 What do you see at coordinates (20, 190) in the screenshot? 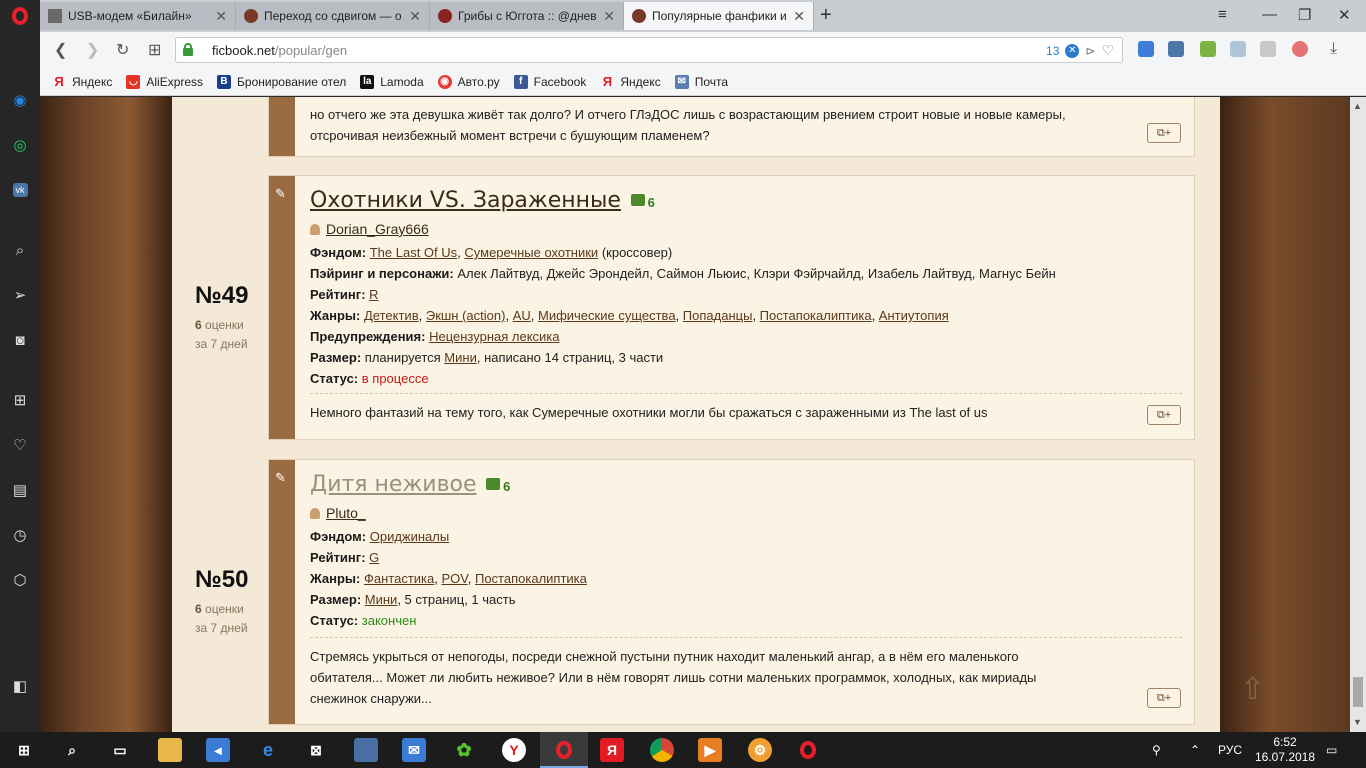
I see `vk-icon: vk` at bounding box center [20, 190].